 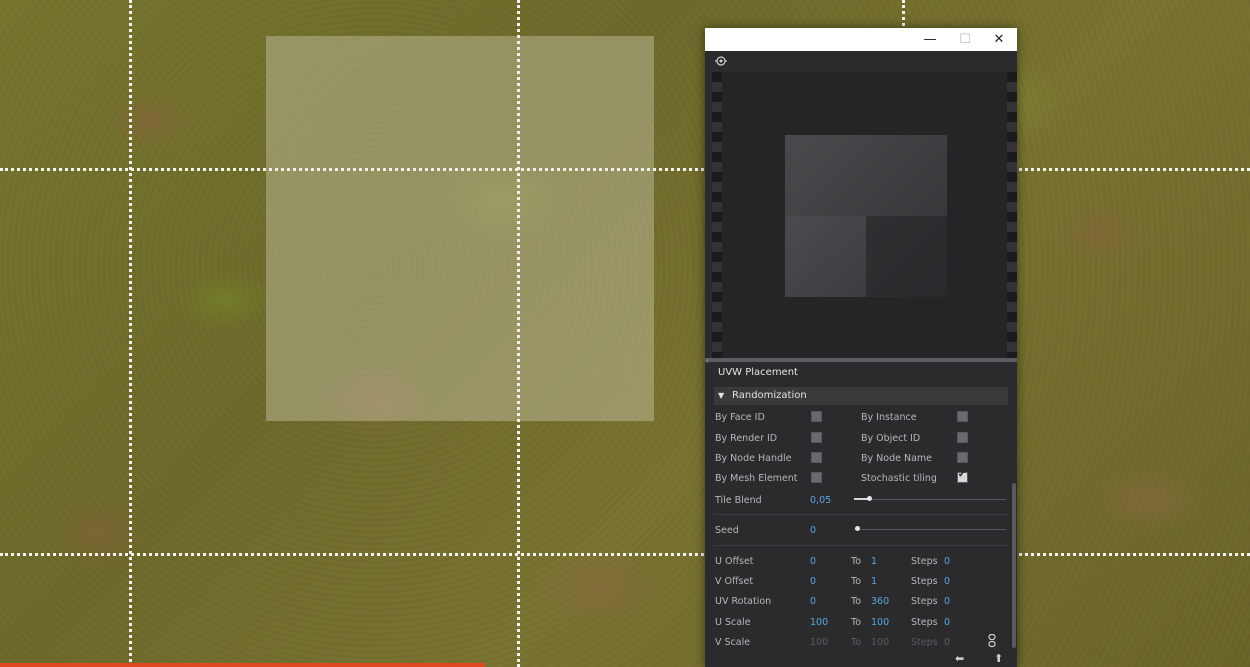 I want to click on v-scale-label: V Scale, so click(x=733, y=642).